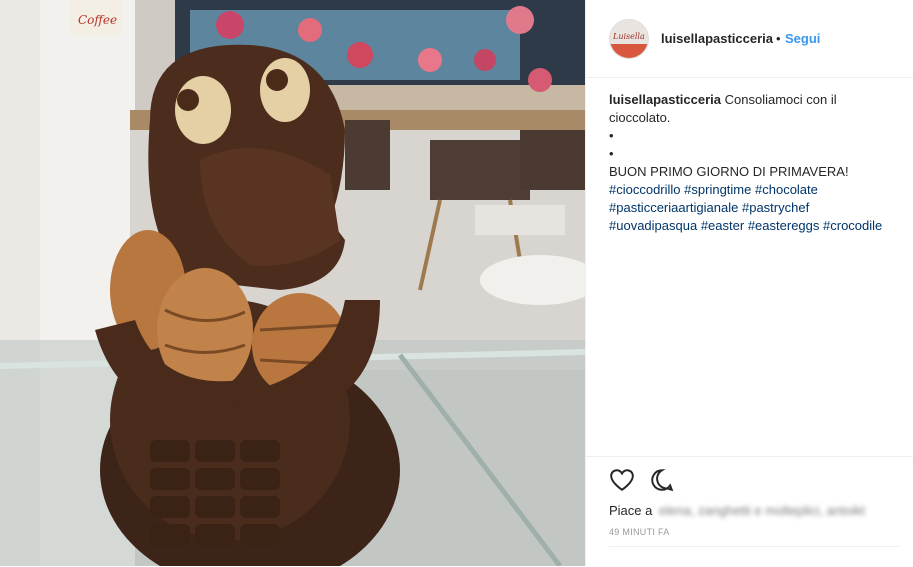 The height and width of the screenshot is (567, 913). Describe the element at coordinates (775, 207) in the screenshot. I see `hashtag-link: #pastrychef` at that location.